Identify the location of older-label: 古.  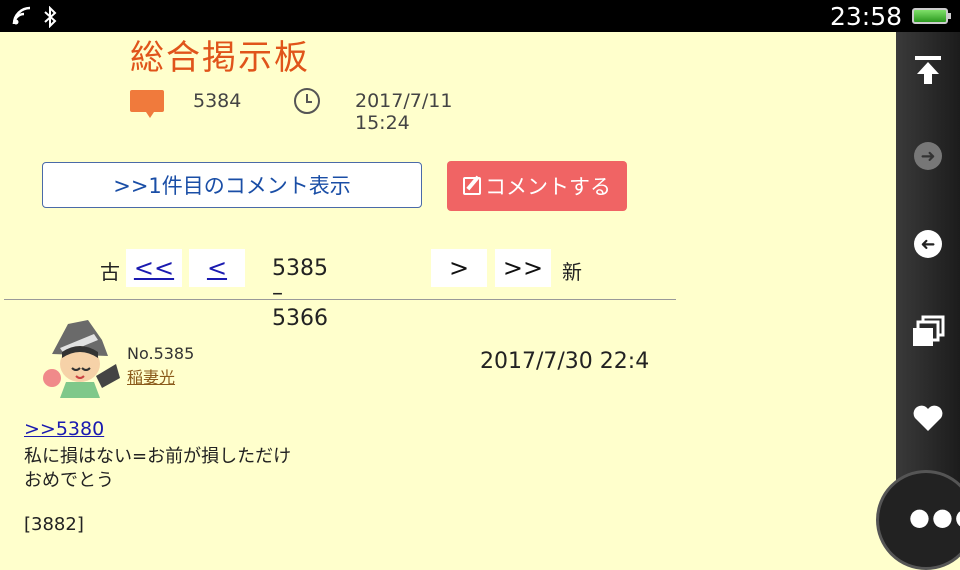
(110, 272).